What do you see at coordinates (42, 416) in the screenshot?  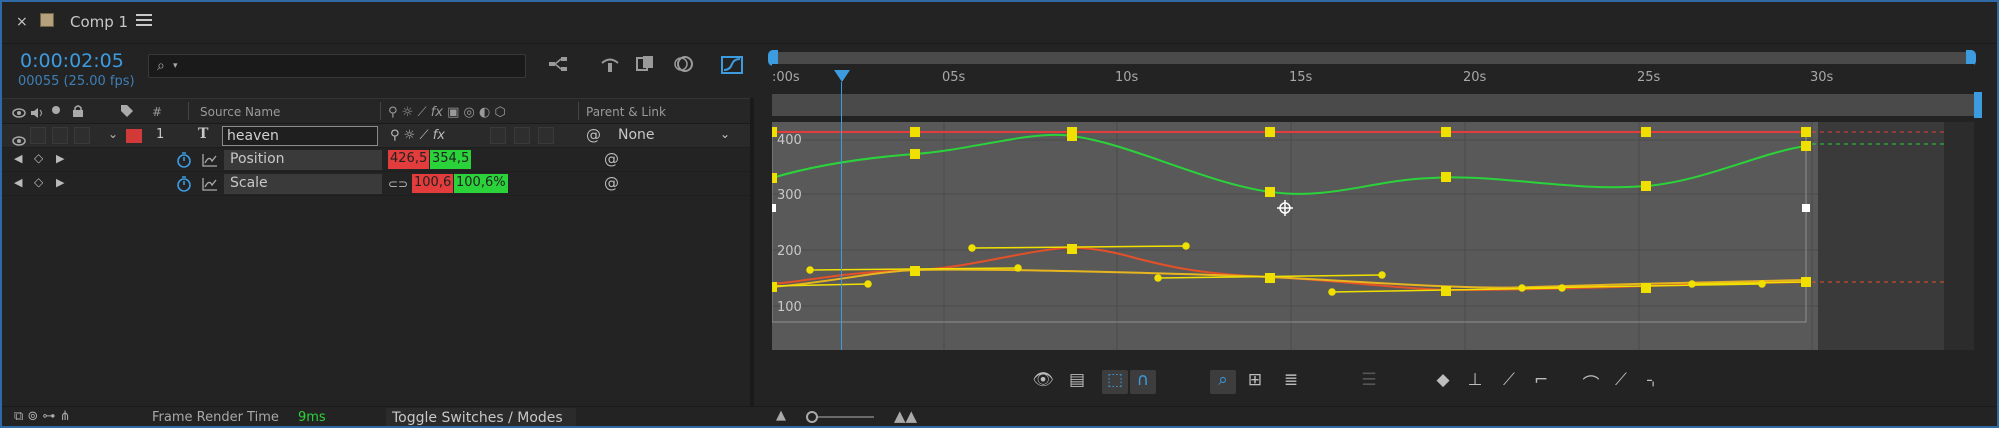 I see `comp-mini-icons: ⧉ ⊚ ⊶ ⋔` at bounding box center [42, 416].